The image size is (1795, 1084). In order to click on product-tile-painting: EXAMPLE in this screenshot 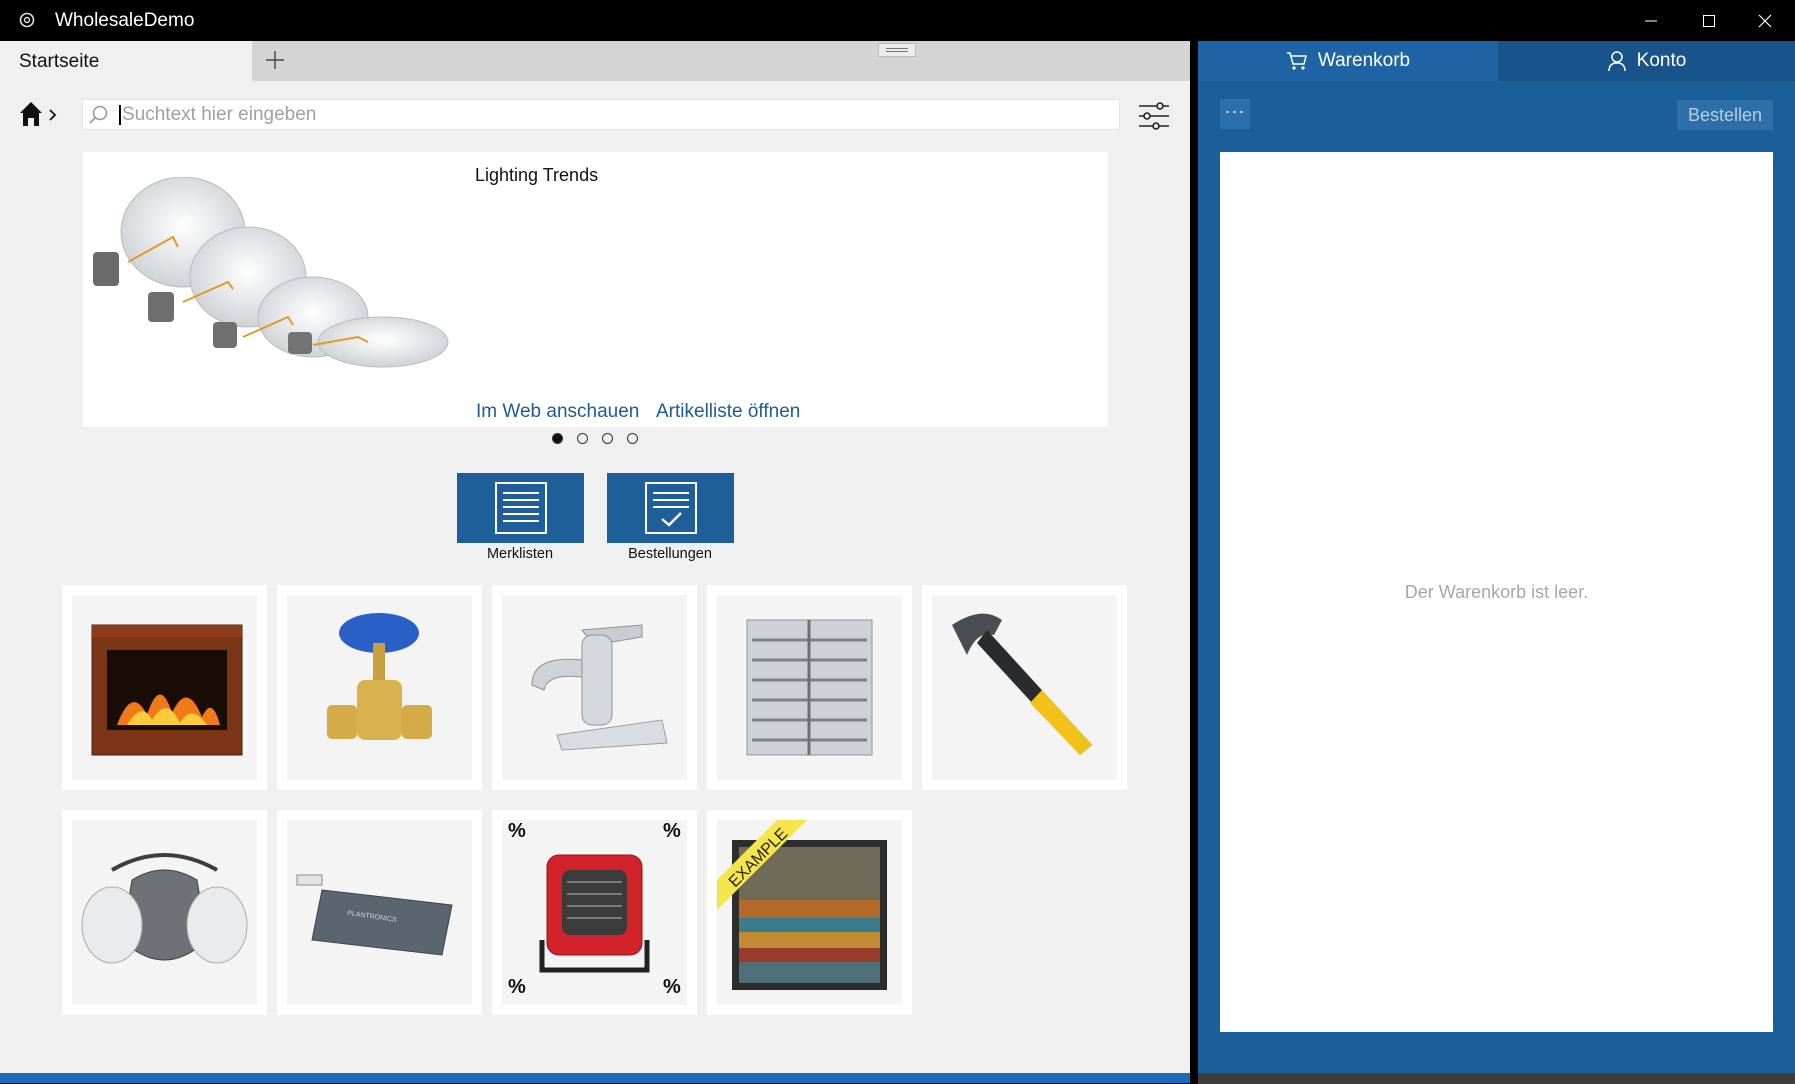, I will do `click(809, 912)`.